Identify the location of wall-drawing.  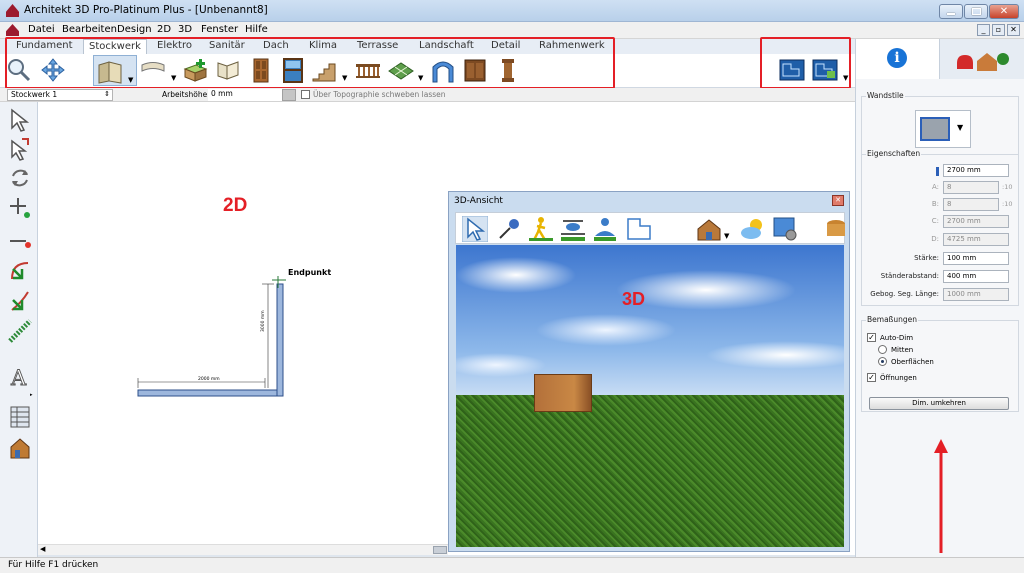
(228, 337).